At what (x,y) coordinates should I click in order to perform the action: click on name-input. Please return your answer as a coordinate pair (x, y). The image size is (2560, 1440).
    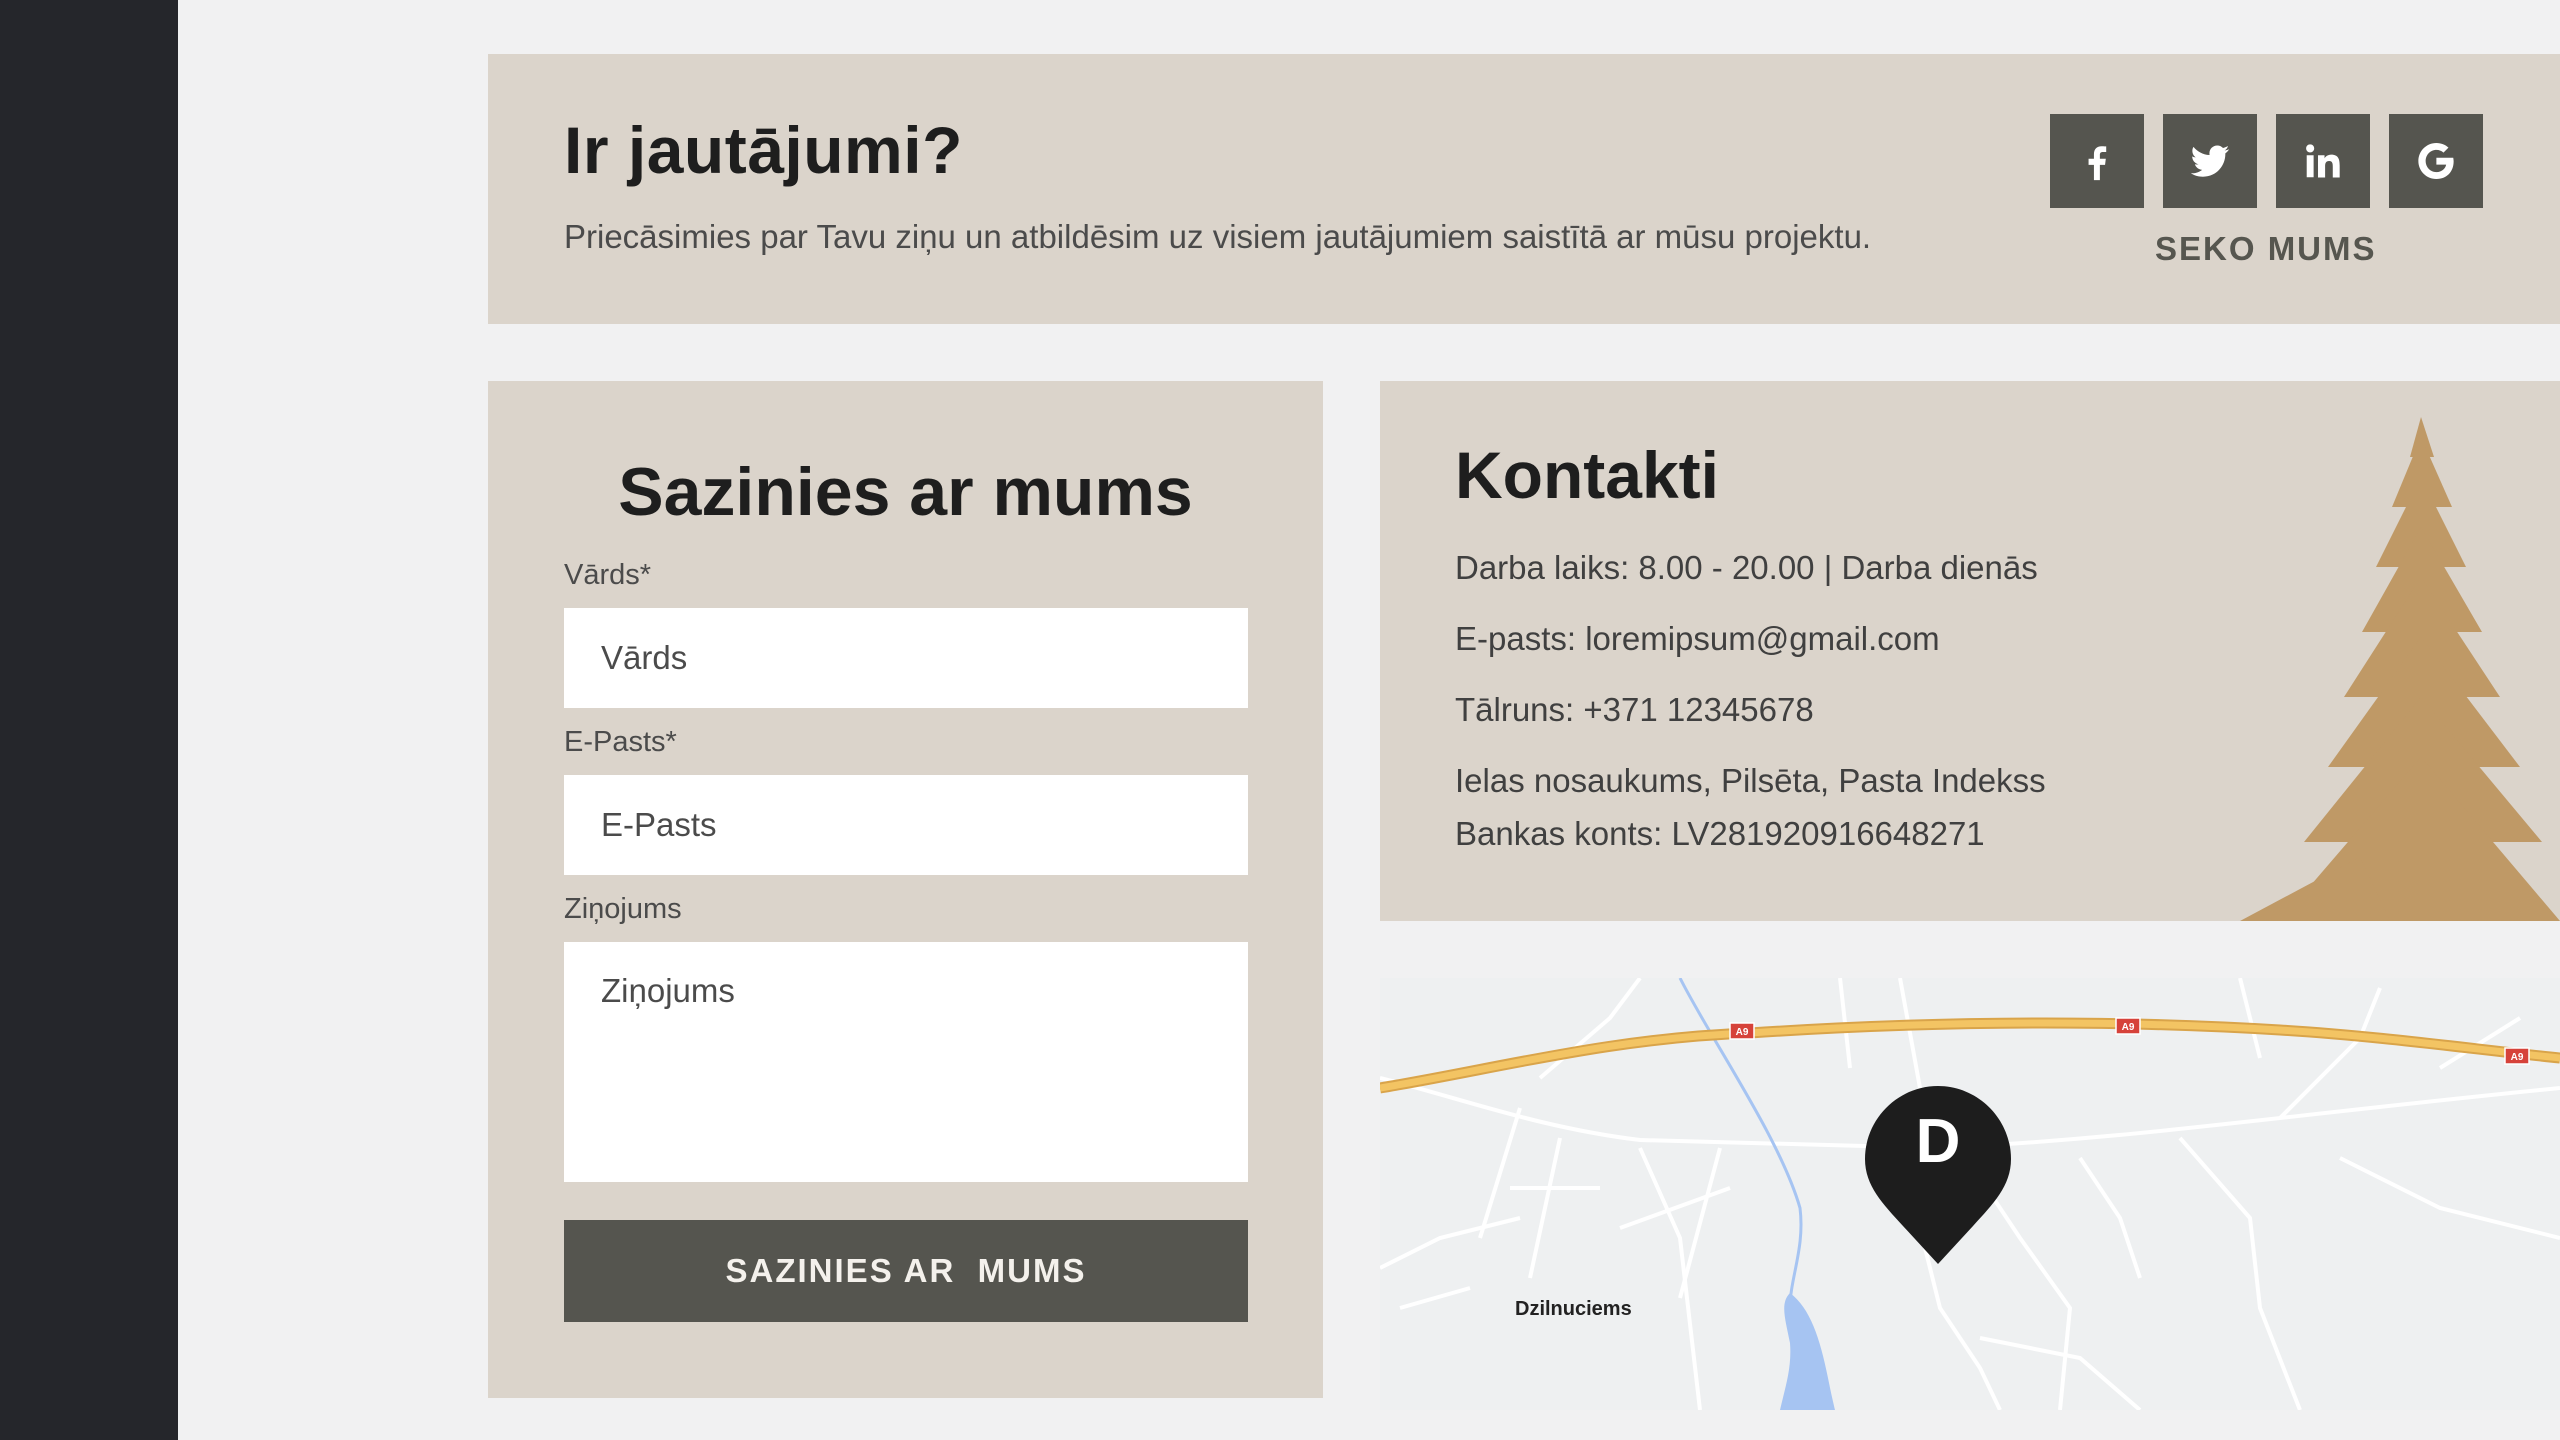
    Looking at the image, I should click on (906, 658).